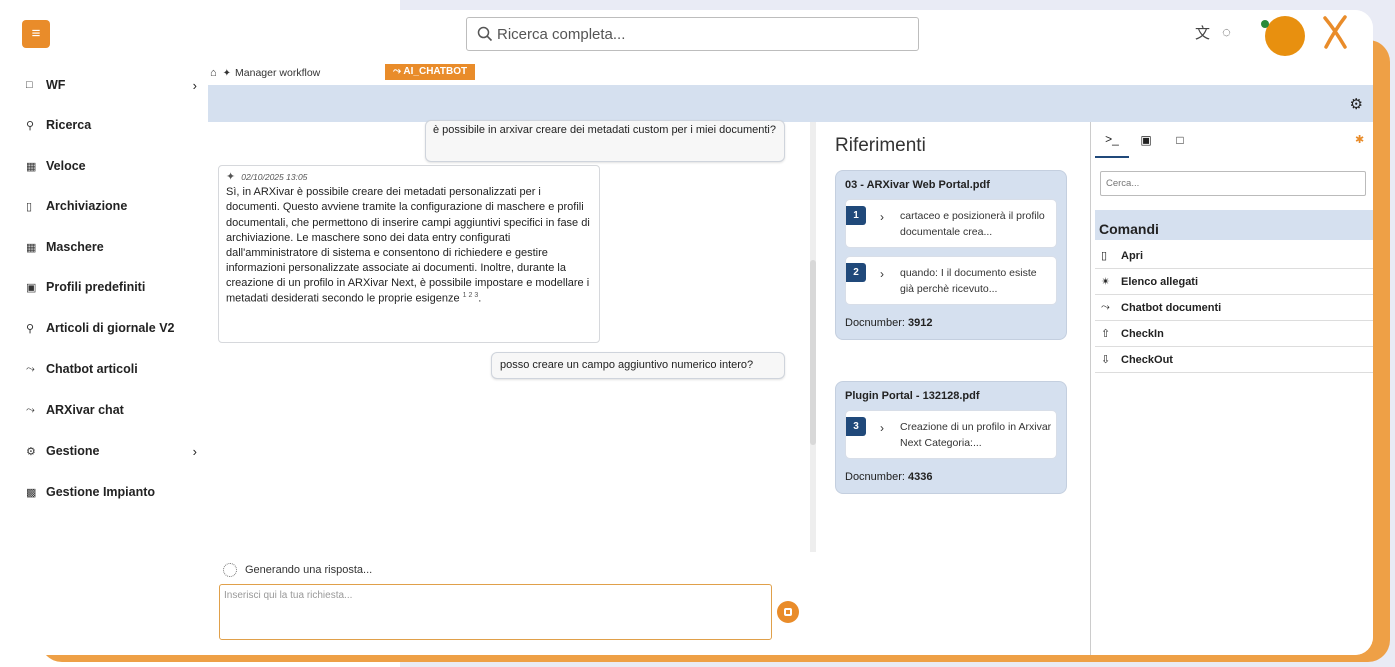  I want to click on upload-icon: ⇧, so click(1106, 334).